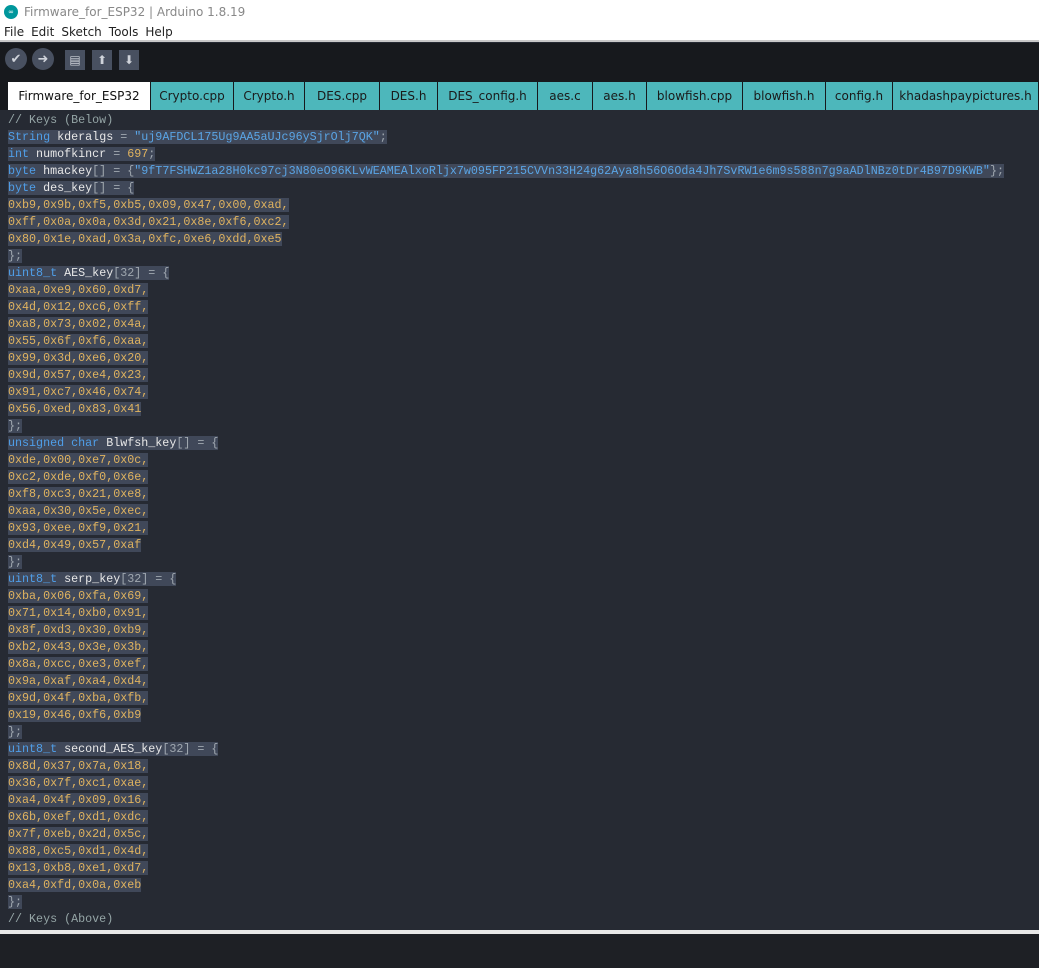  What do you see at coordinates (78, 817) in the screenshot?
I see `code-token: 0x6b,0xef,0xd1,0xdc,` at bounding box center [78, 817].